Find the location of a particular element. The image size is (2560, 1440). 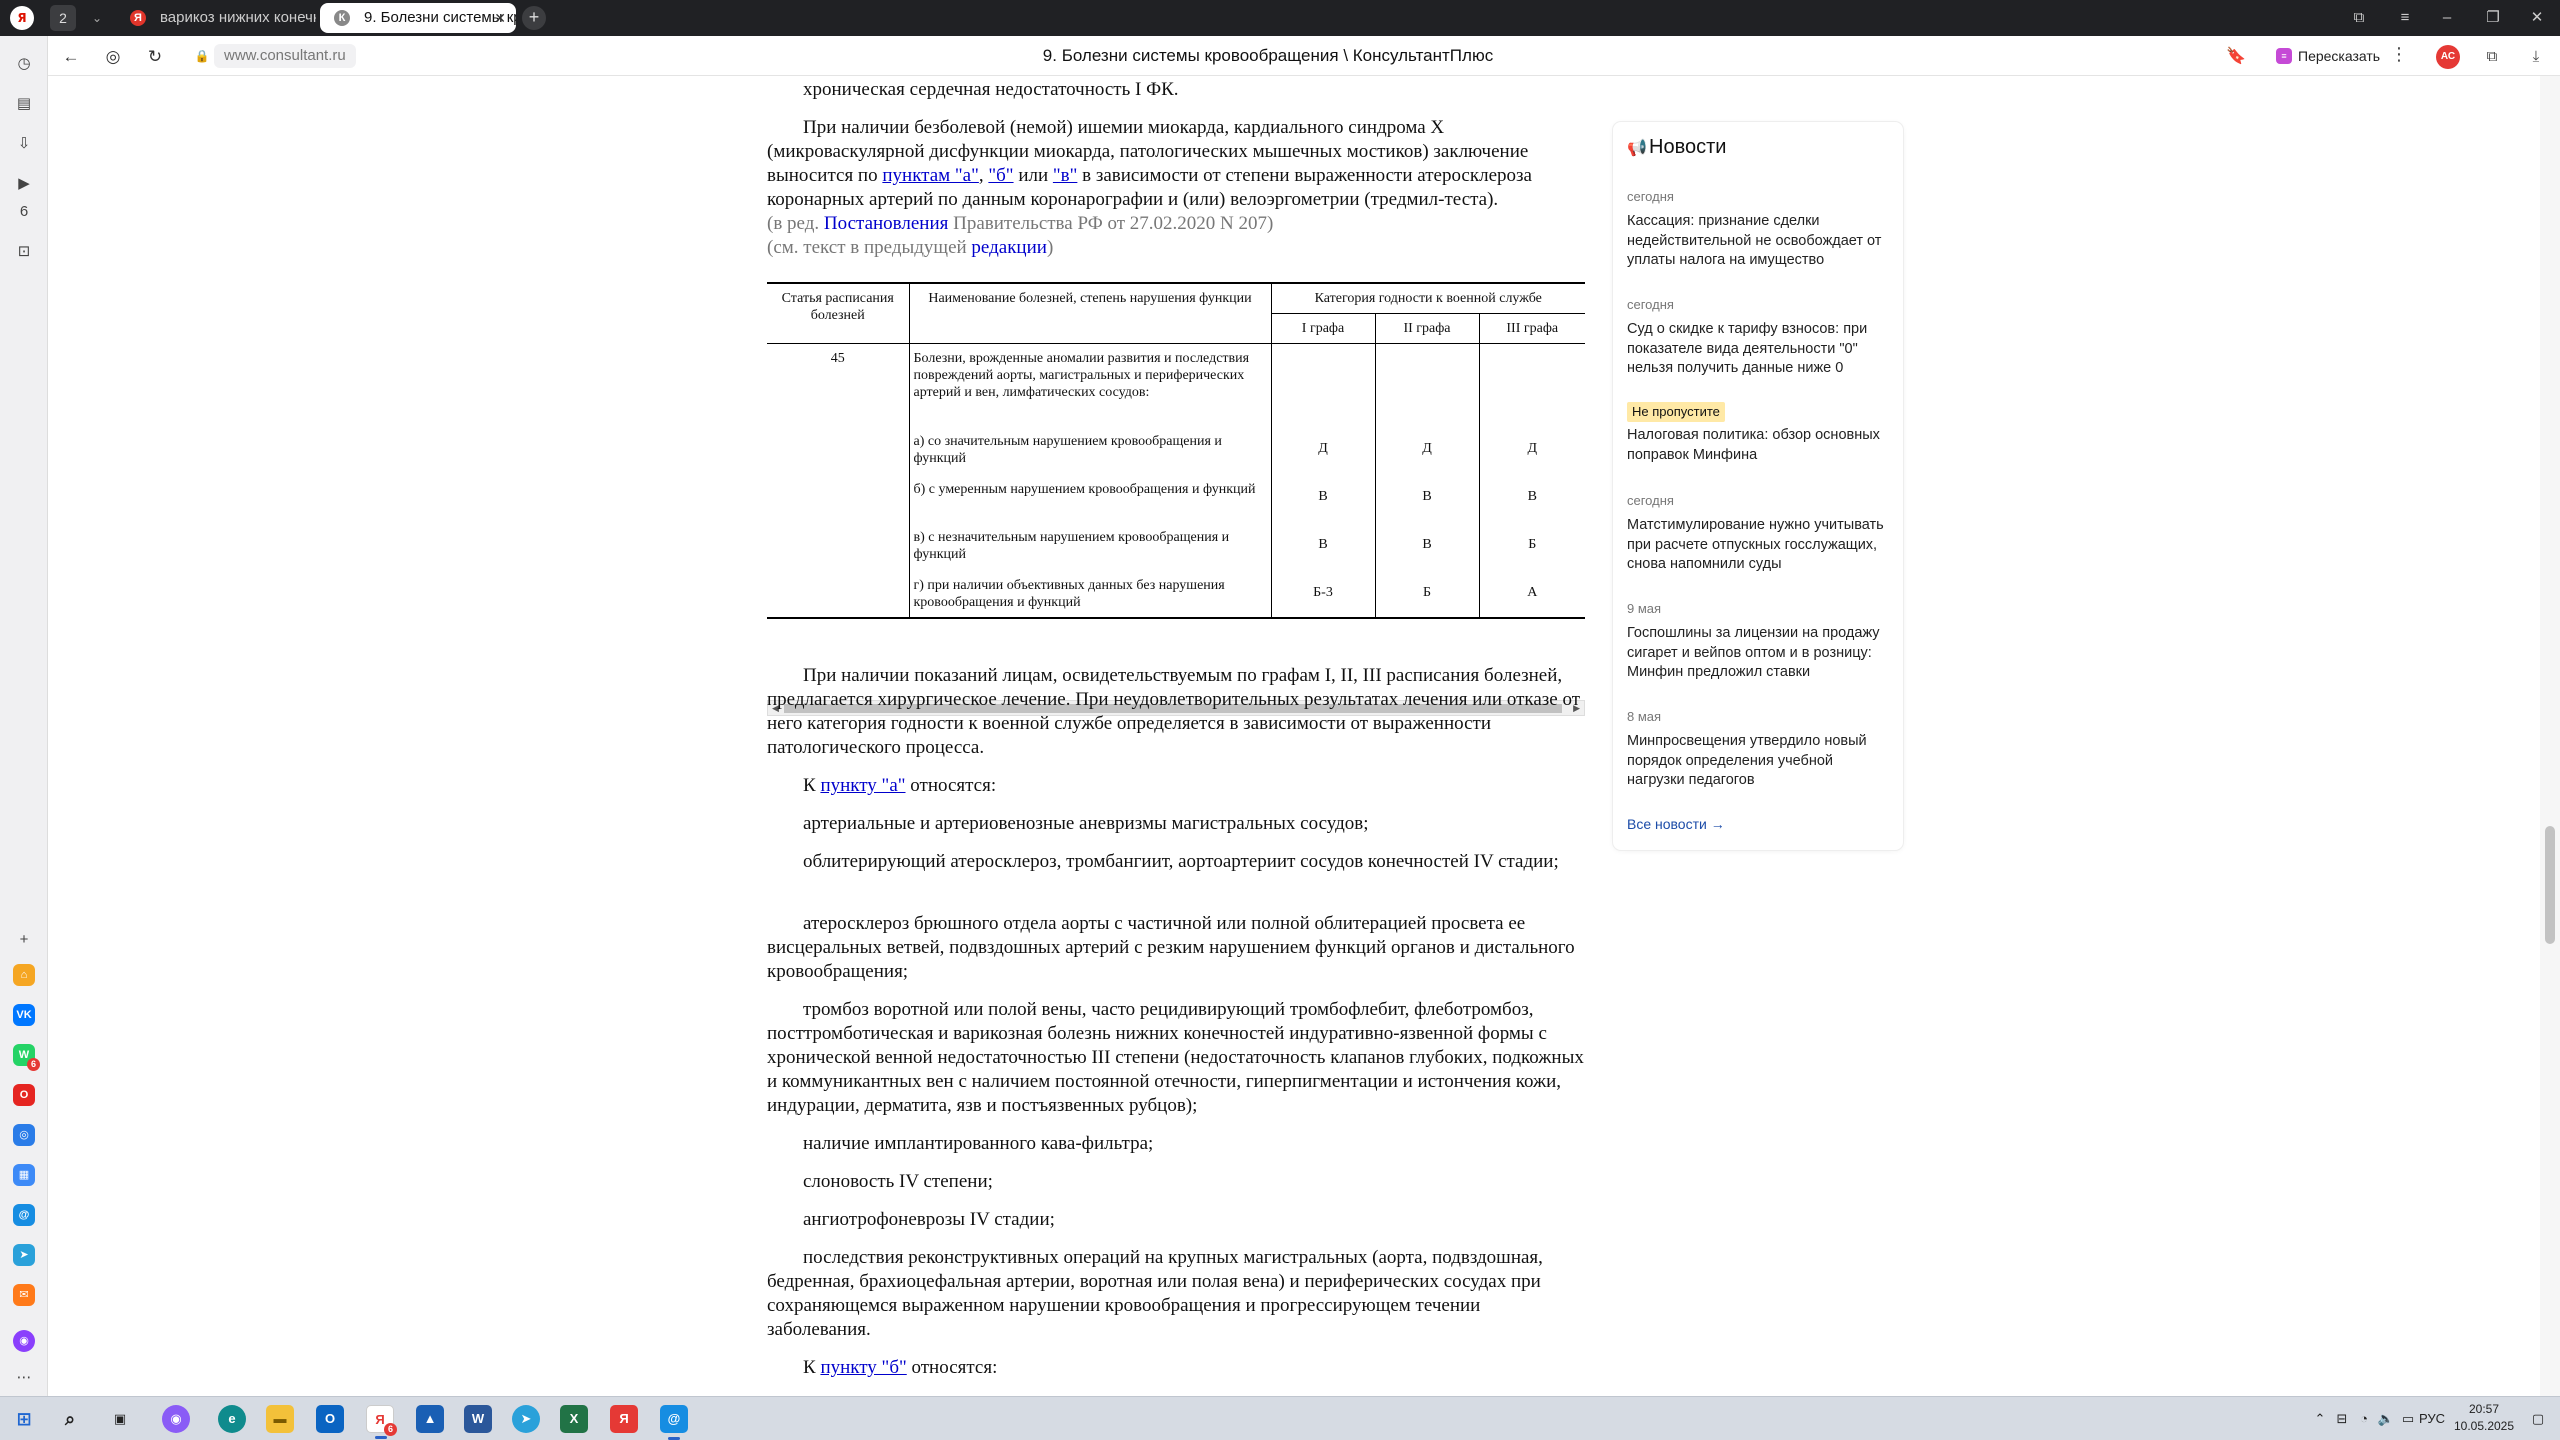

notes-icon: ▤ is located at coordinates (24, 104).